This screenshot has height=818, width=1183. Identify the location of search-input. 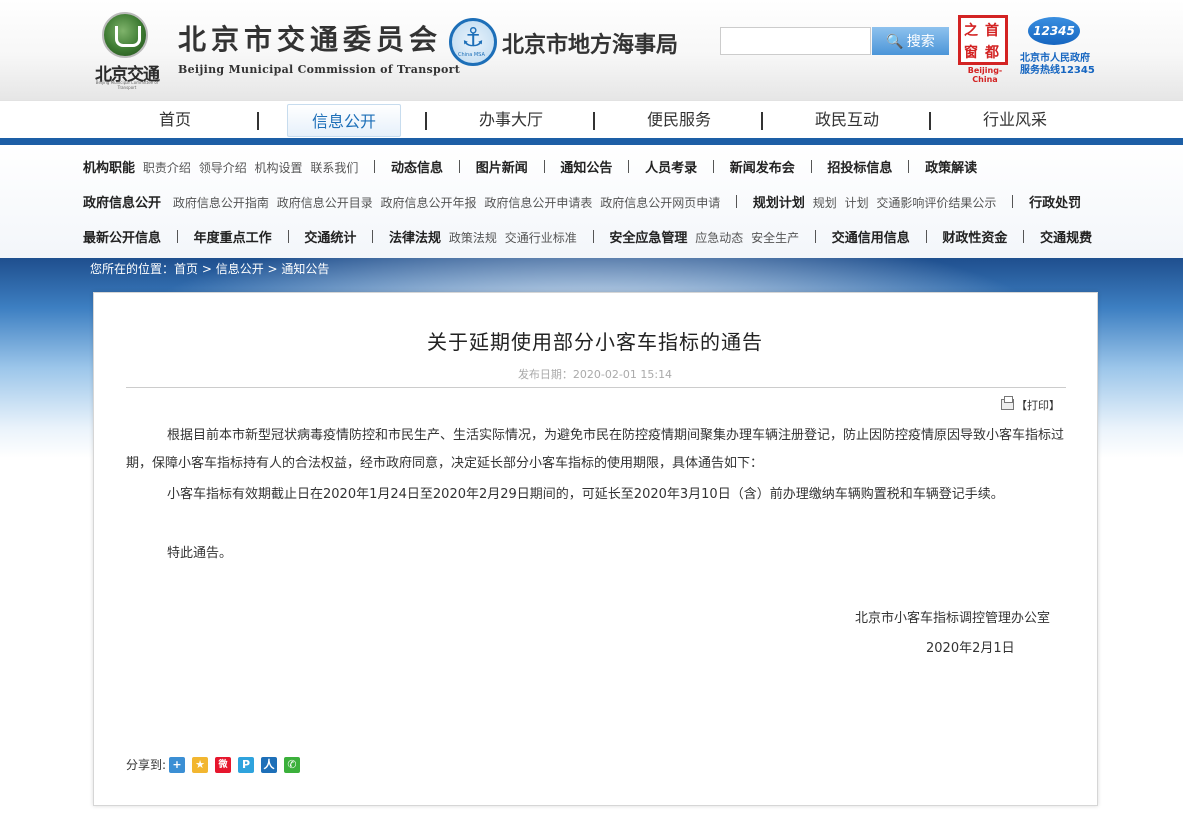
(795, 41).